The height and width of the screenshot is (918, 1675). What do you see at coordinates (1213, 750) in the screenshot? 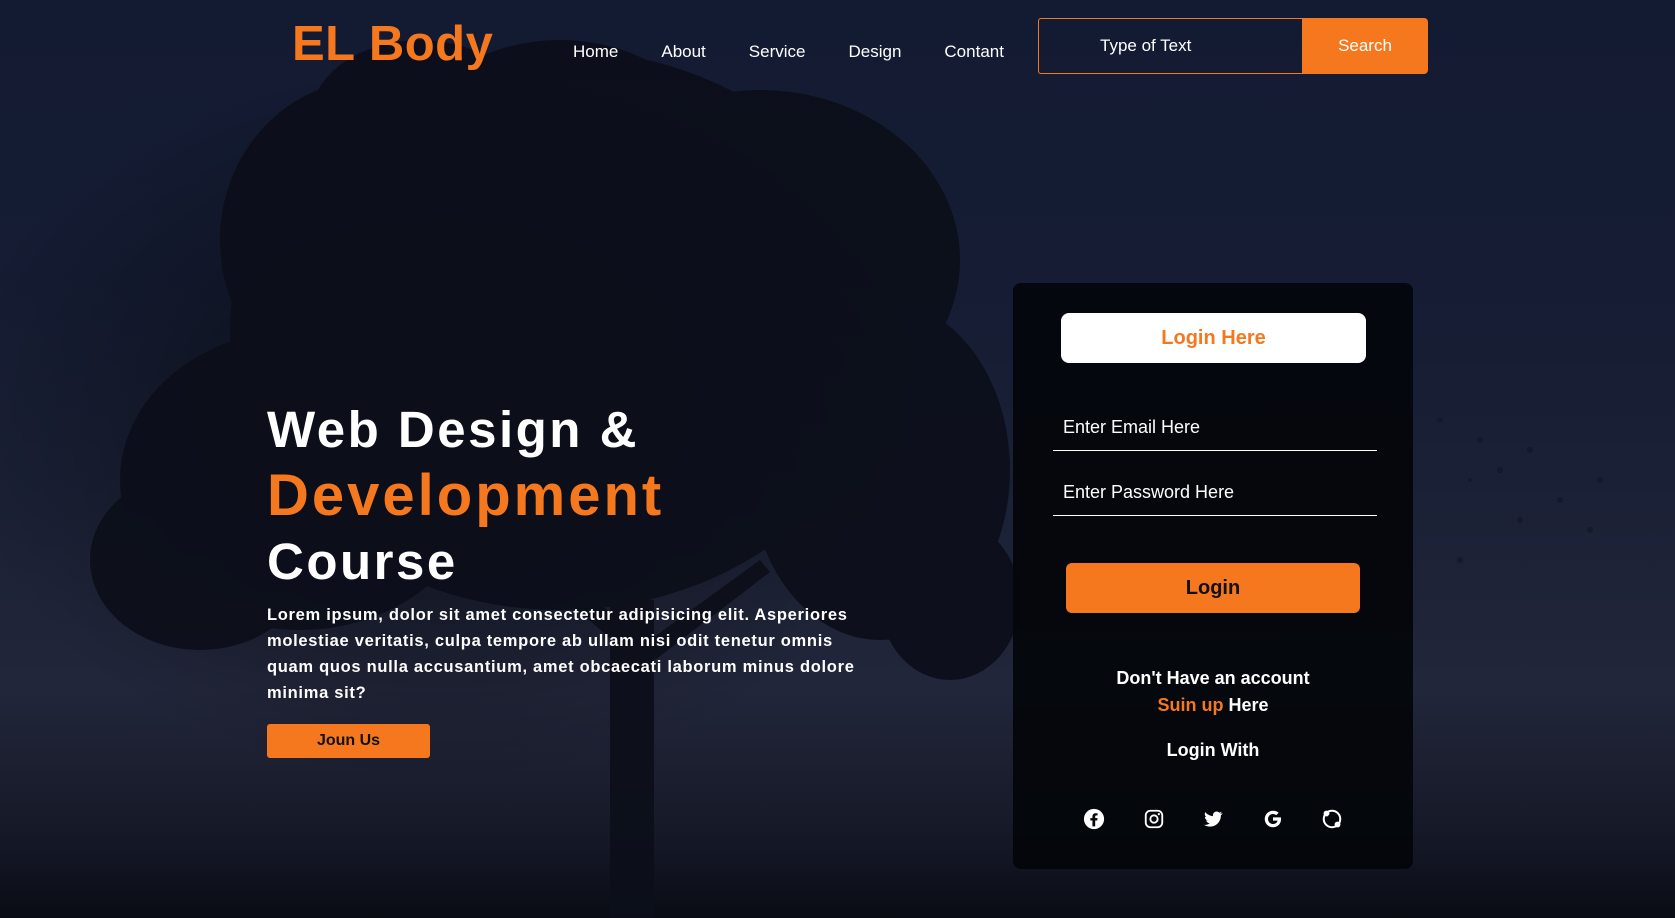
I see `login-with-label: Login With` at bounding box center [1213, 750].